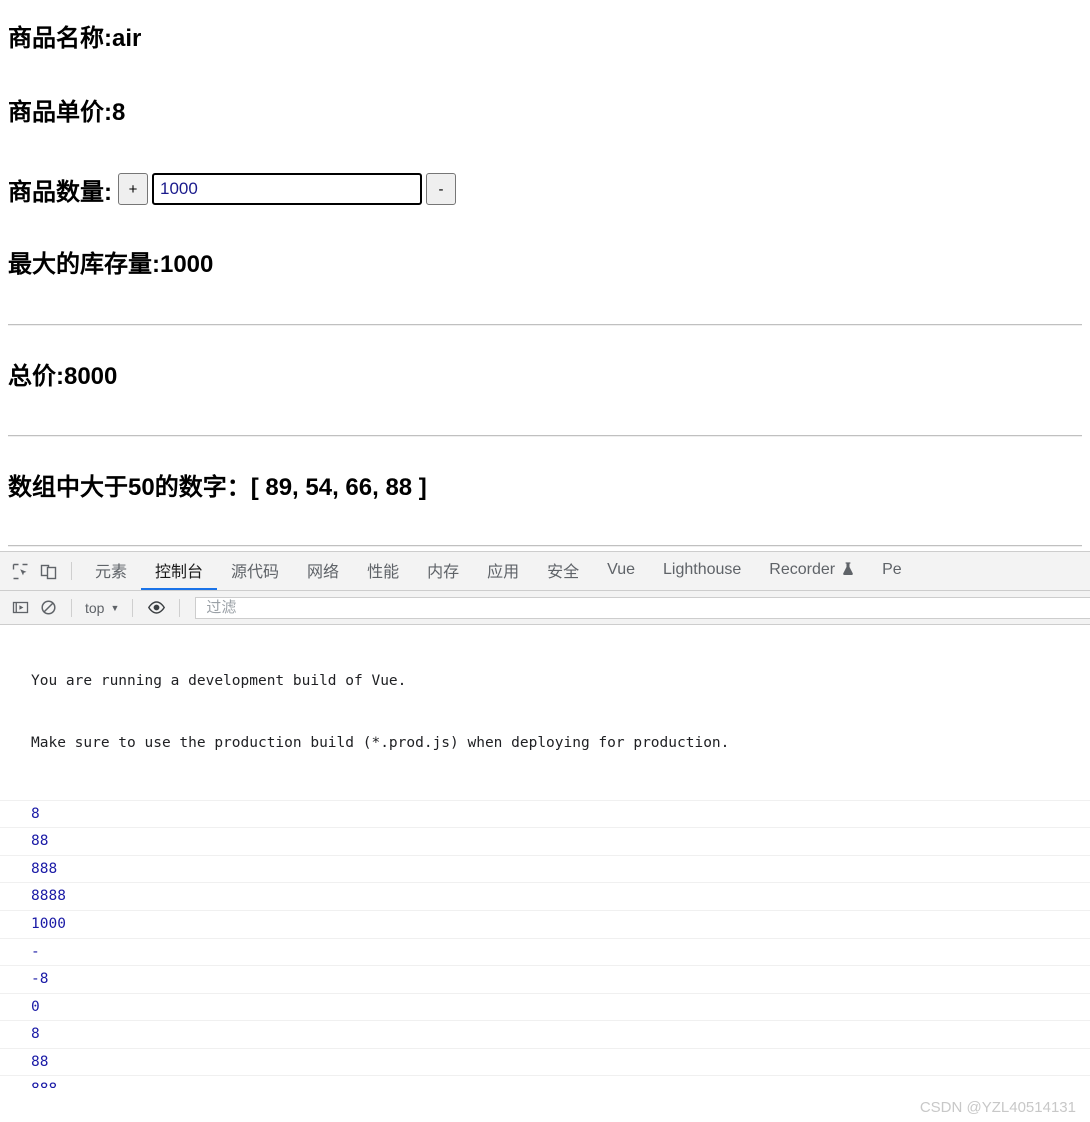  What do you see at coordinates (563, 571) in the screenshot?
I see `tab-security: 安全` at bounding box center [563, 571].